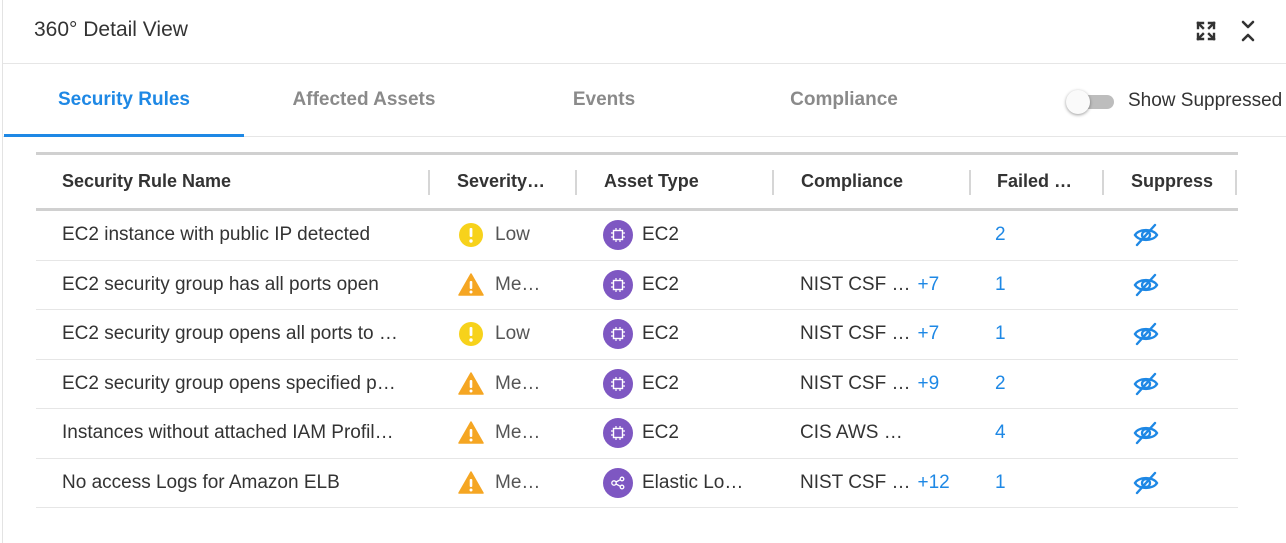 This screenshot has width=1286, height=543. I want to click on col-header-suppress: Suppress, so click(1172, 181).